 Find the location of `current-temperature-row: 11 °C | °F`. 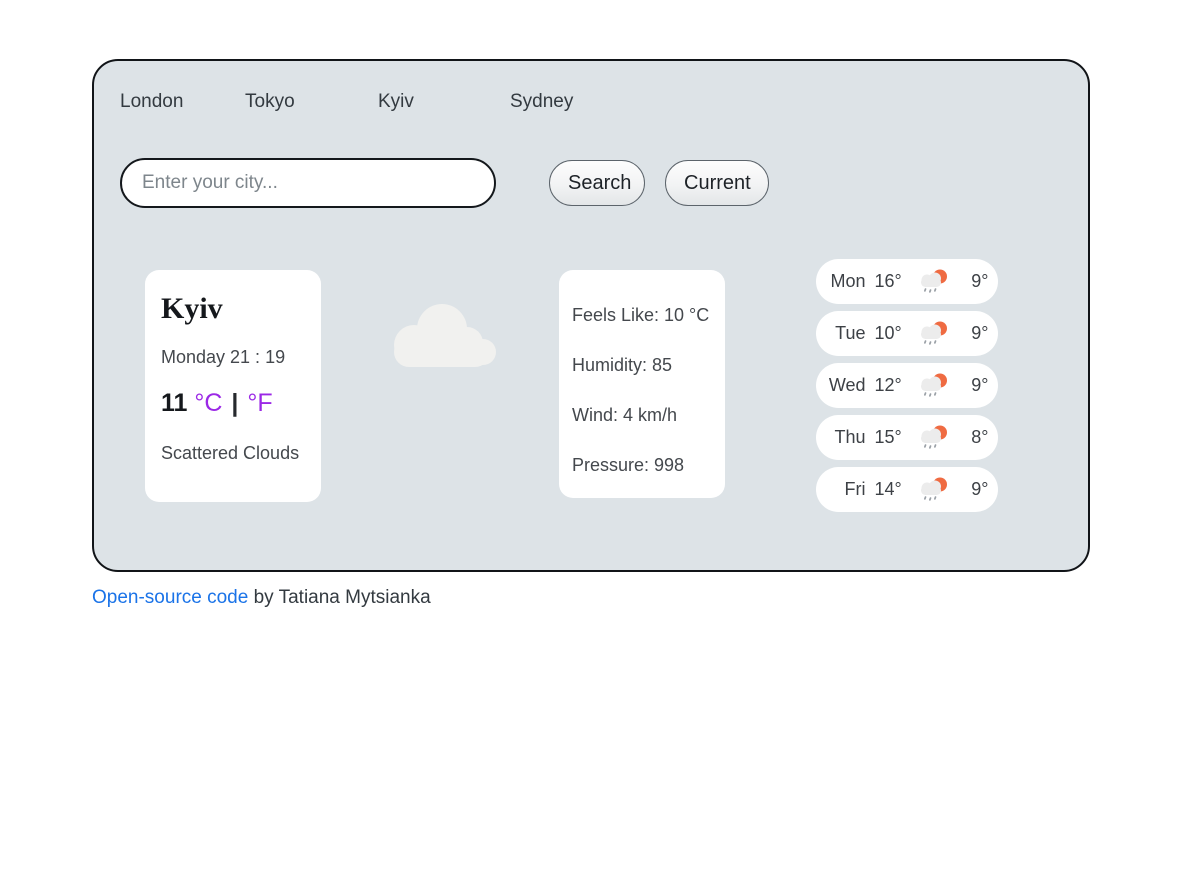

current-temperature-row: 11 °C | °F is located at coordinates (241, 403).